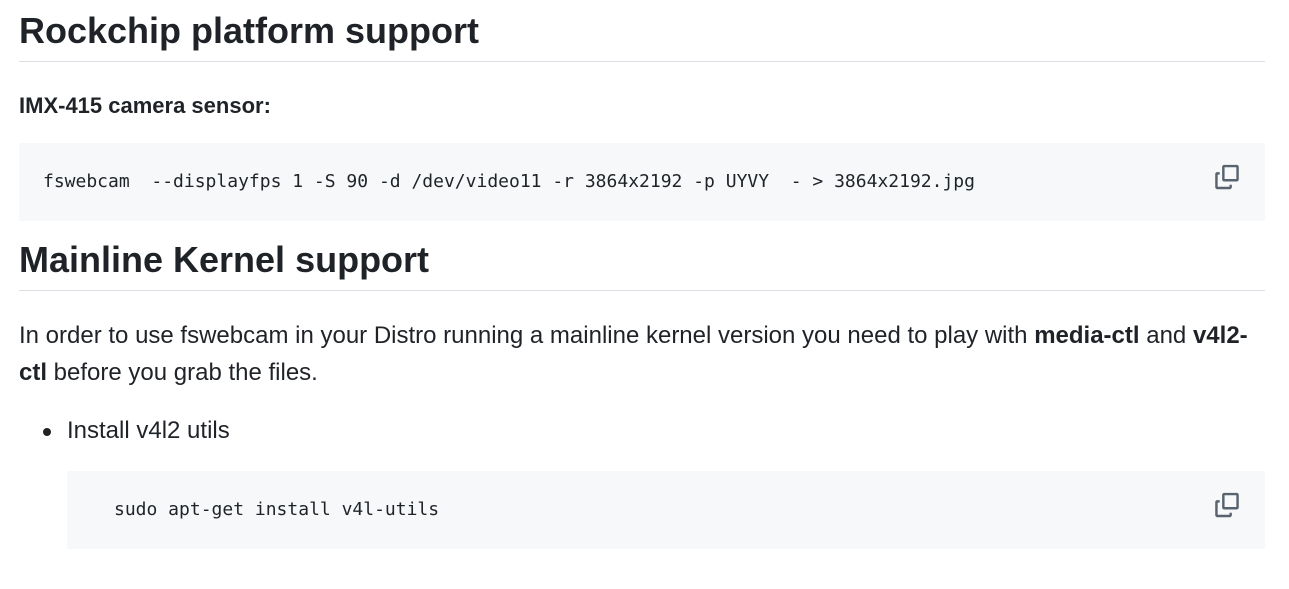 The image size is (1289, 589). Describe the element at coordinates (145, 106) in the screenshot. I see `imx-subheading: IMX-415 camera sensor:` at that location.